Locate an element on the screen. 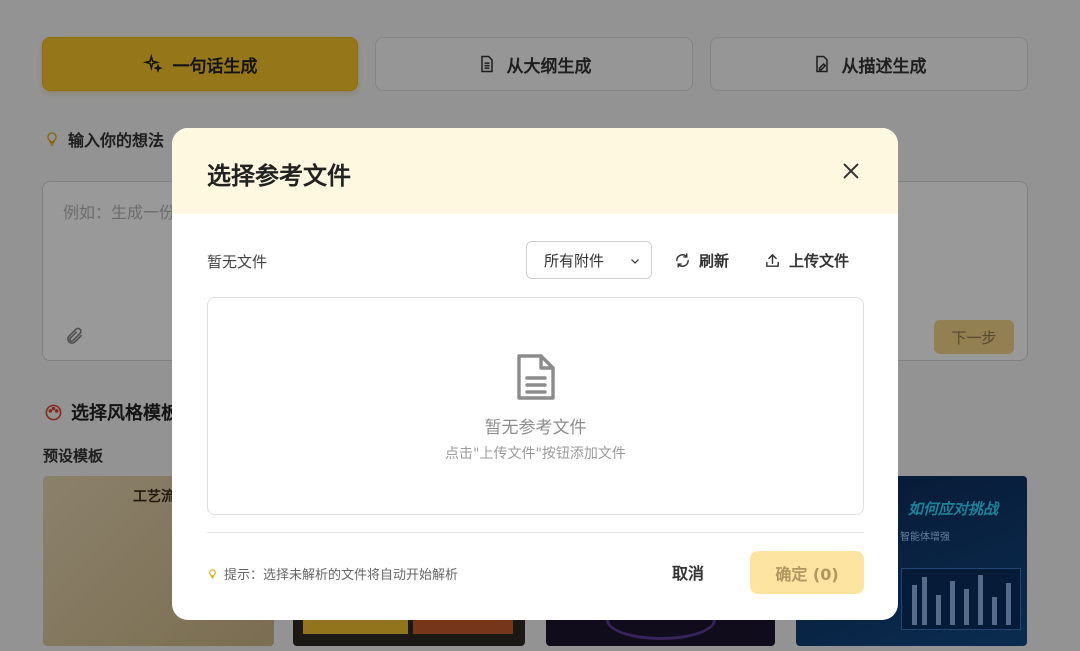 The width and height of the screenshot is (1080, 651). dialog-title: 选择参考文件 is located at coordinates (279, 176).